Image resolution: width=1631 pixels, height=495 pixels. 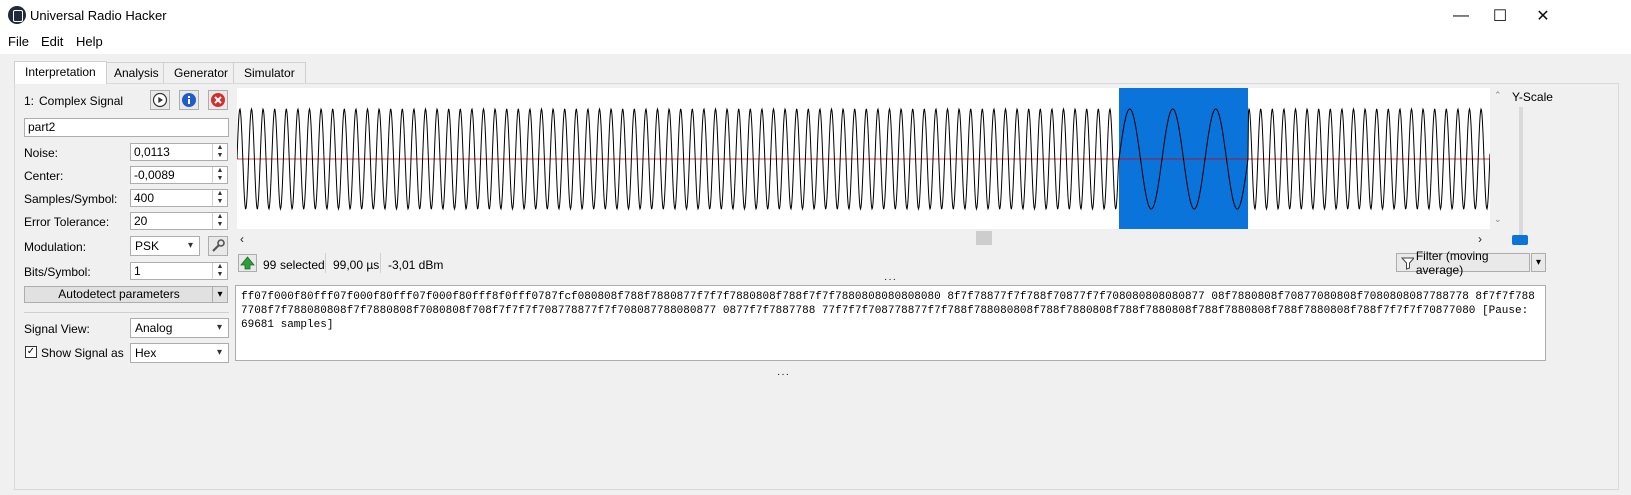 I want to click on error-tolerance-spinbox: 20 ▲ ▼, so click(x=179, y=221).